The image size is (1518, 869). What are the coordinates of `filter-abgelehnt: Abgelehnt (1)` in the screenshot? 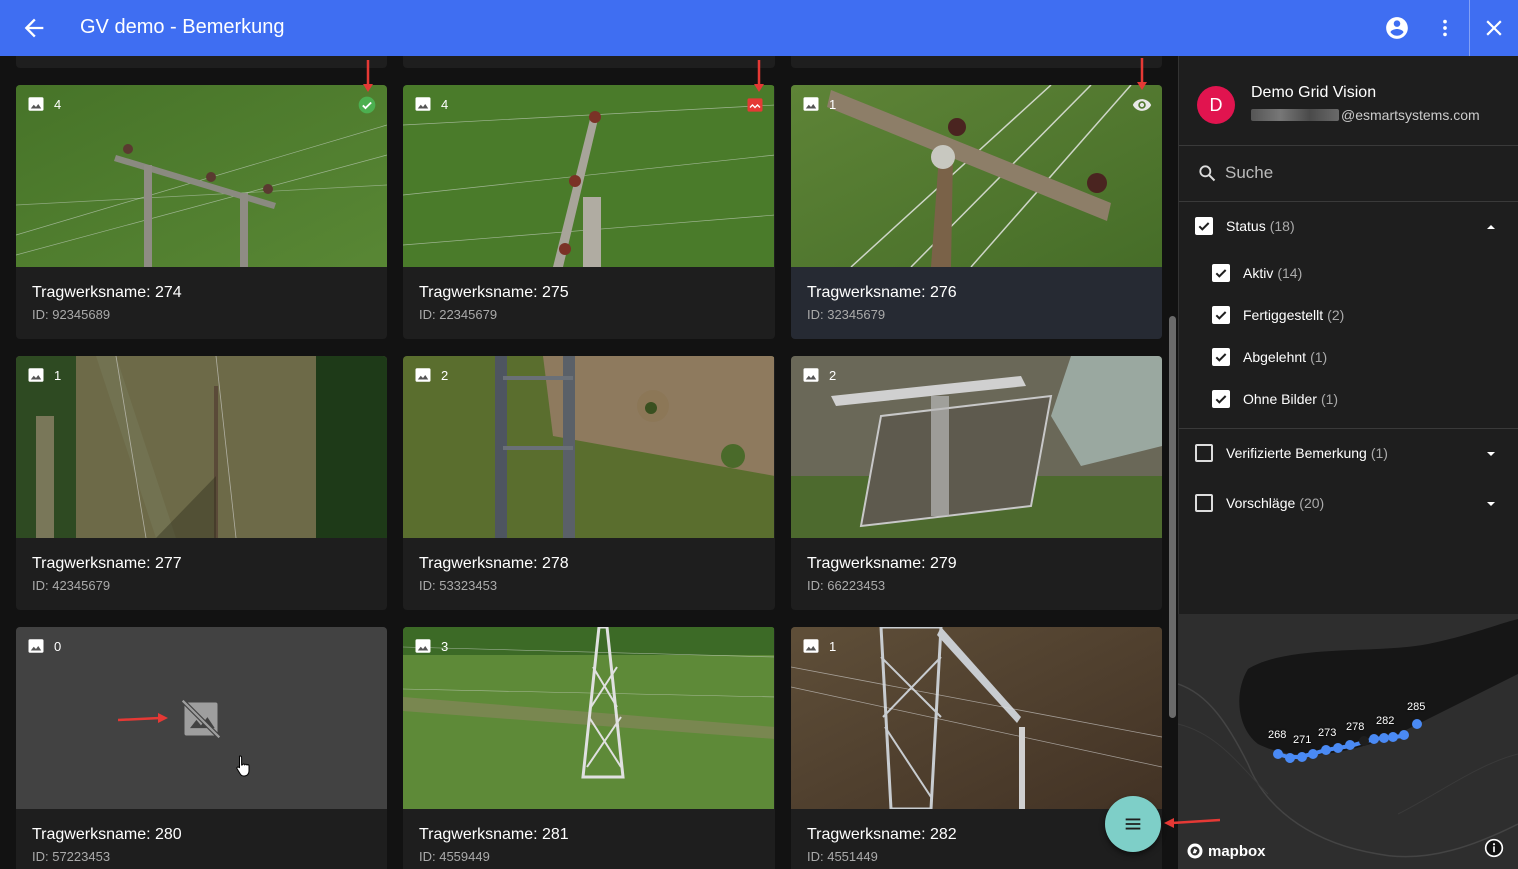 It's located at (1269, 357).